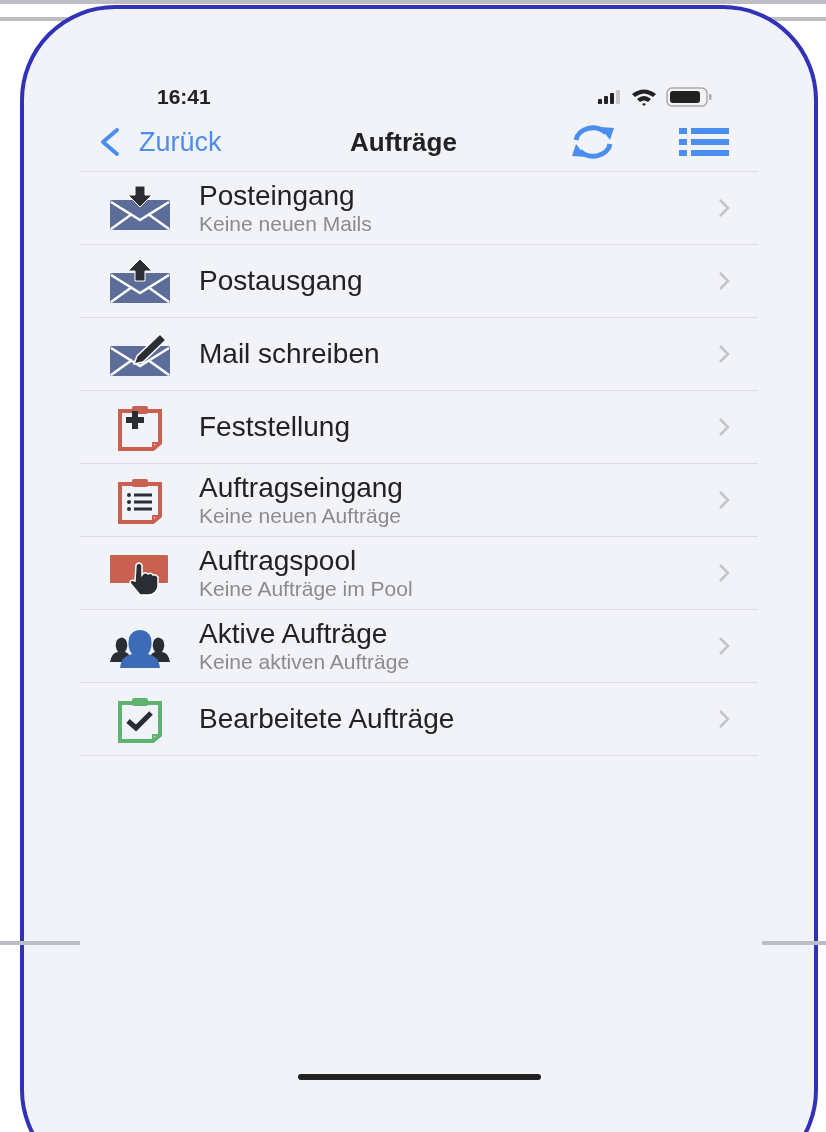 Image resolution: width=826 pixels, height=1132 pixels. I want to click on row-title: Auftragseingang, so click(301, 488).